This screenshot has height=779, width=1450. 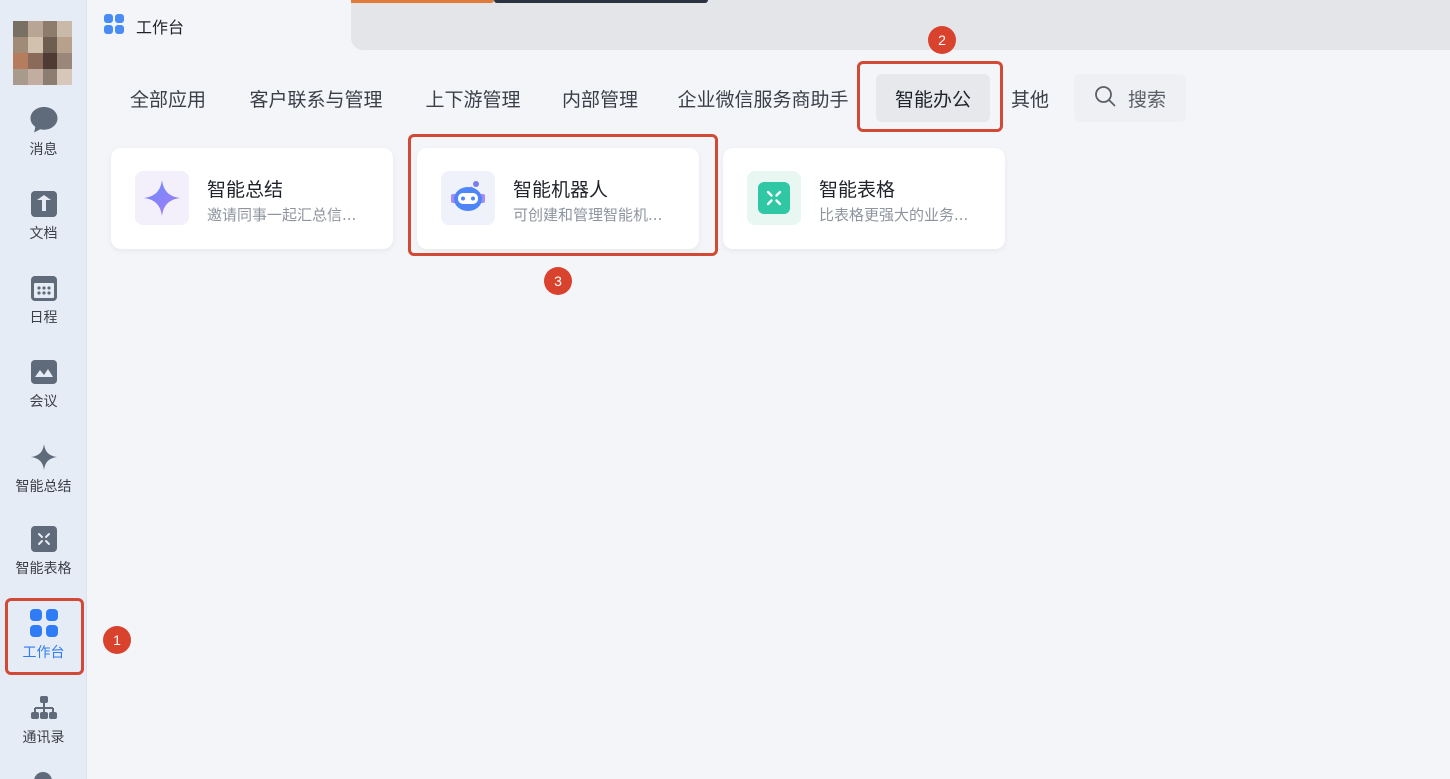 I want to click on tab-all-apps: 全部应用, so click(x=168, y=98).